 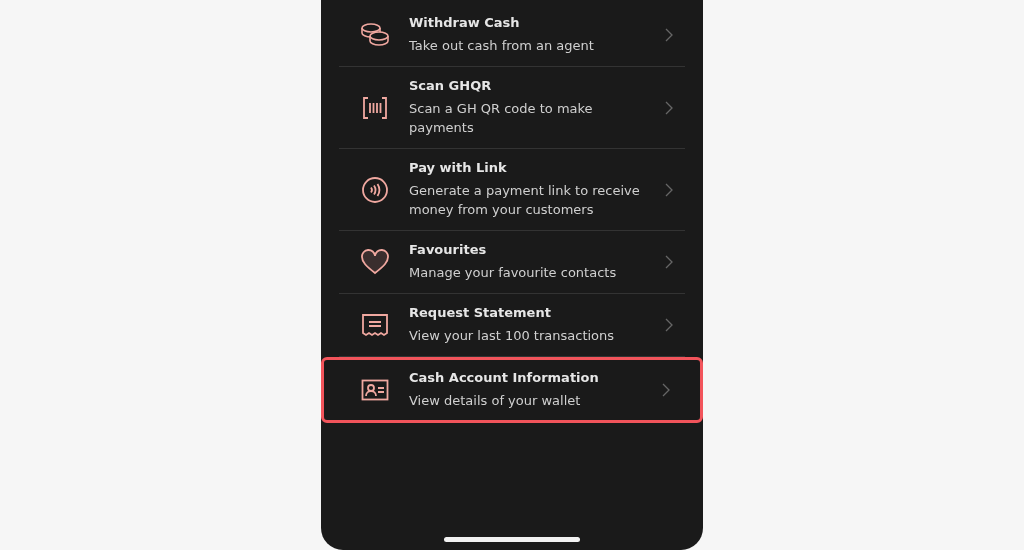 I want to click on item-title: Request Statement, so click(x=480, y=312).